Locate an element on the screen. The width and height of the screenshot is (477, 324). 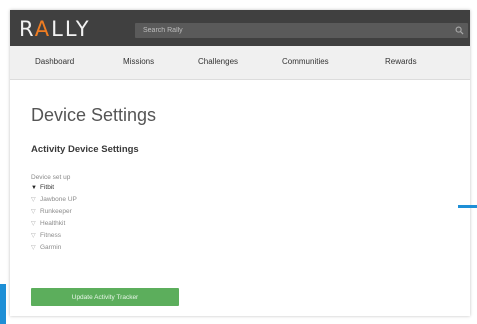
page-title: Device Settings is located at coordinates (94, 115).